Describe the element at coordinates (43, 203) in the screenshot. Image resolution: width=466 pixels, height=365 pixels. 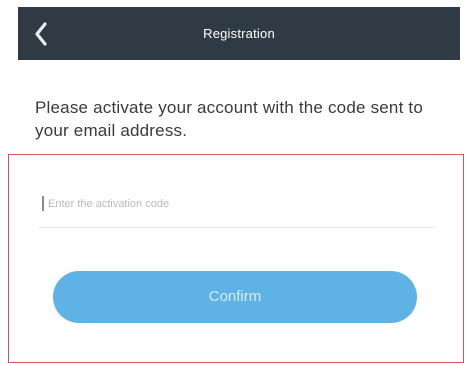
I see `text-cursor` at that location.